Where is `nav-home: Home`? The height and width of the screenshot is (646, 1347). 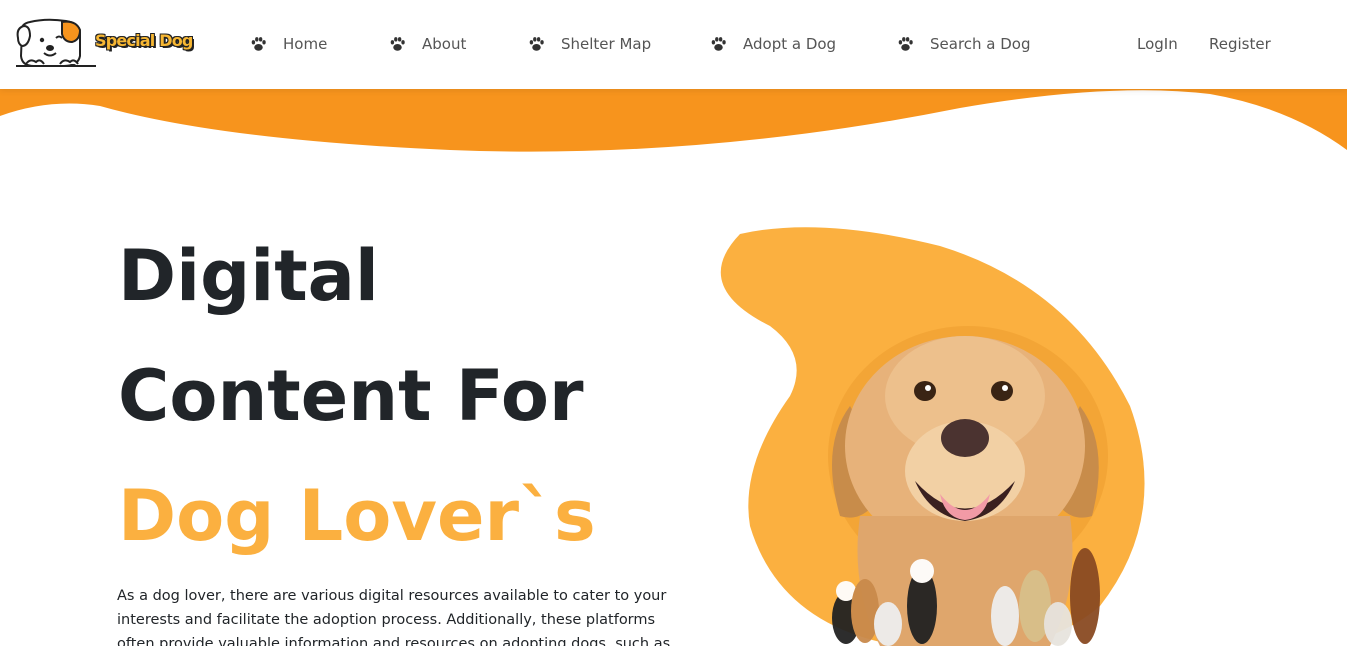 nav-home: Home is located at coordinates (288, 44).